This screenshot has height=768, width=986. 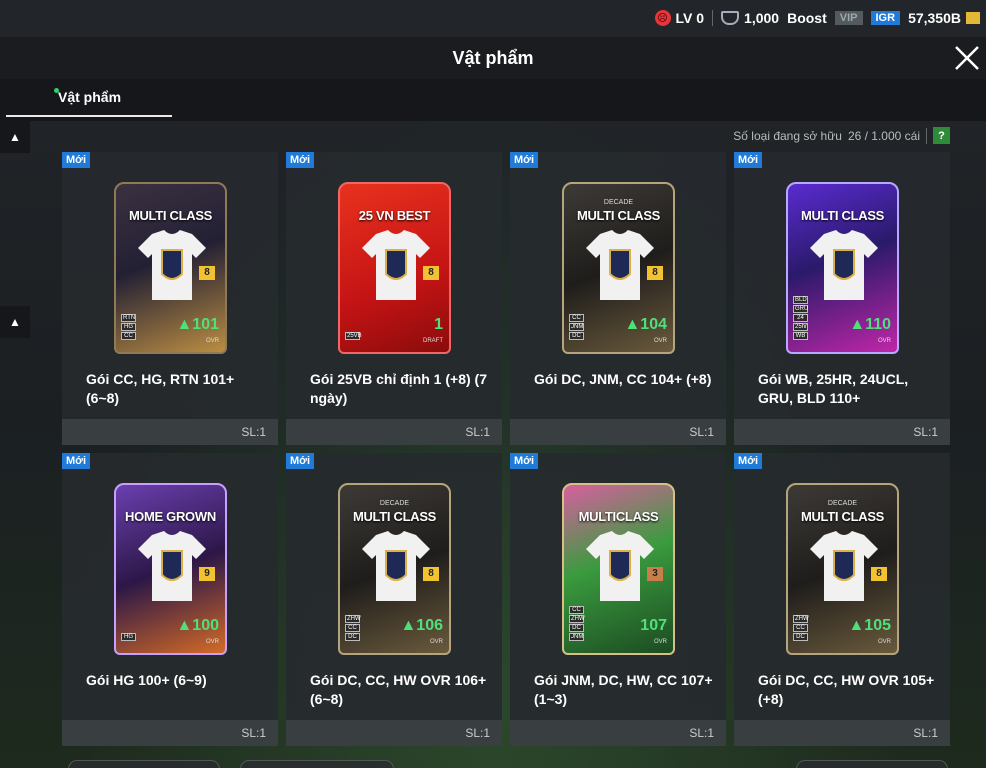 I want to click on position-tag: 24, so click(x=800, y=318).